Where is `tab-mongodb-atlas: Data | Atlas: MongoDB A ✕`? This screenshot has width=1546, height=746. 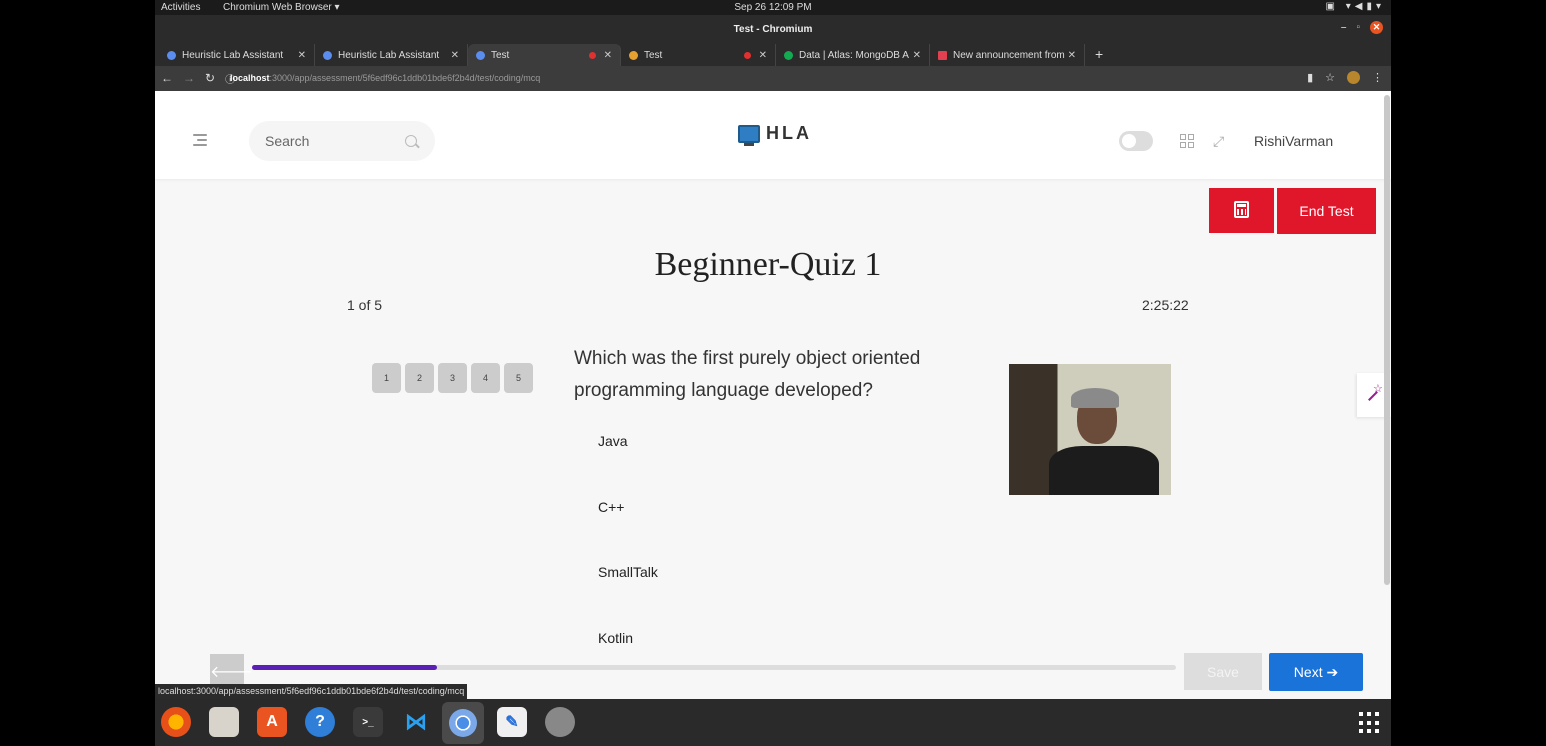 tab-mongodb-atlas: Data | Atlas: MongoDB A ✕ is located at coordinates (853, 55).